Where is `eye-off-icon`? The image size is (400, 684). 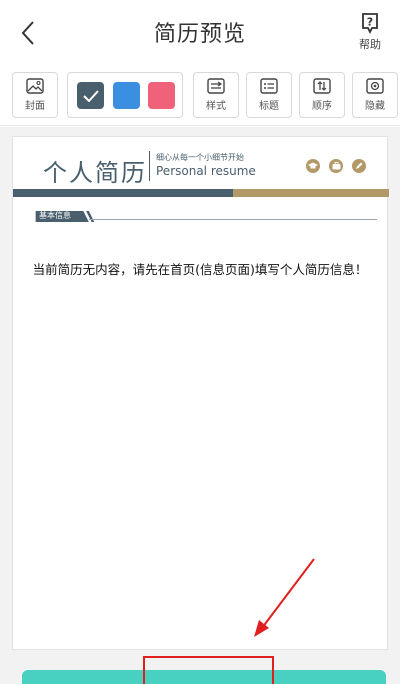 eye-off-icon is located at coordinates (375, 86).